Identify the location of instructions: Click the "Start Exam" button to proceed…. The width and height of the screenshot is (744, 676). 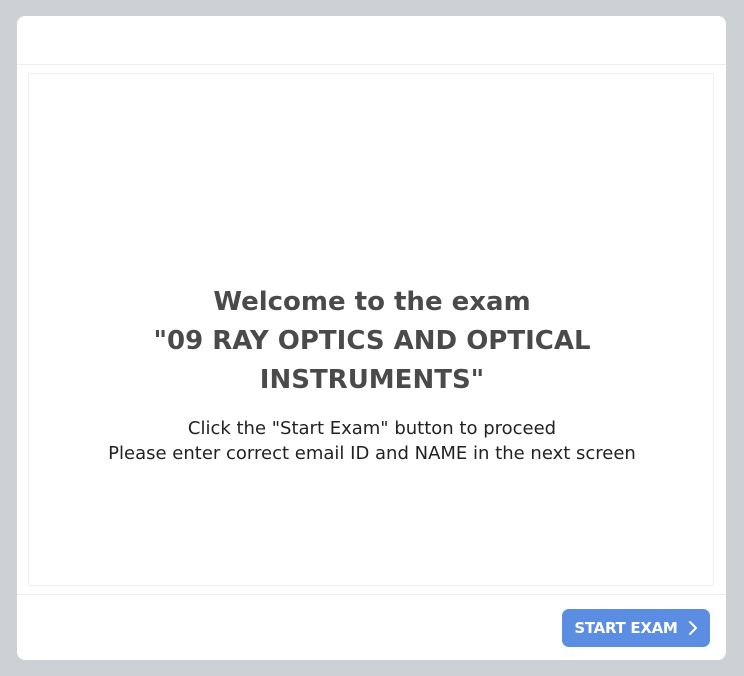
(372, 441).